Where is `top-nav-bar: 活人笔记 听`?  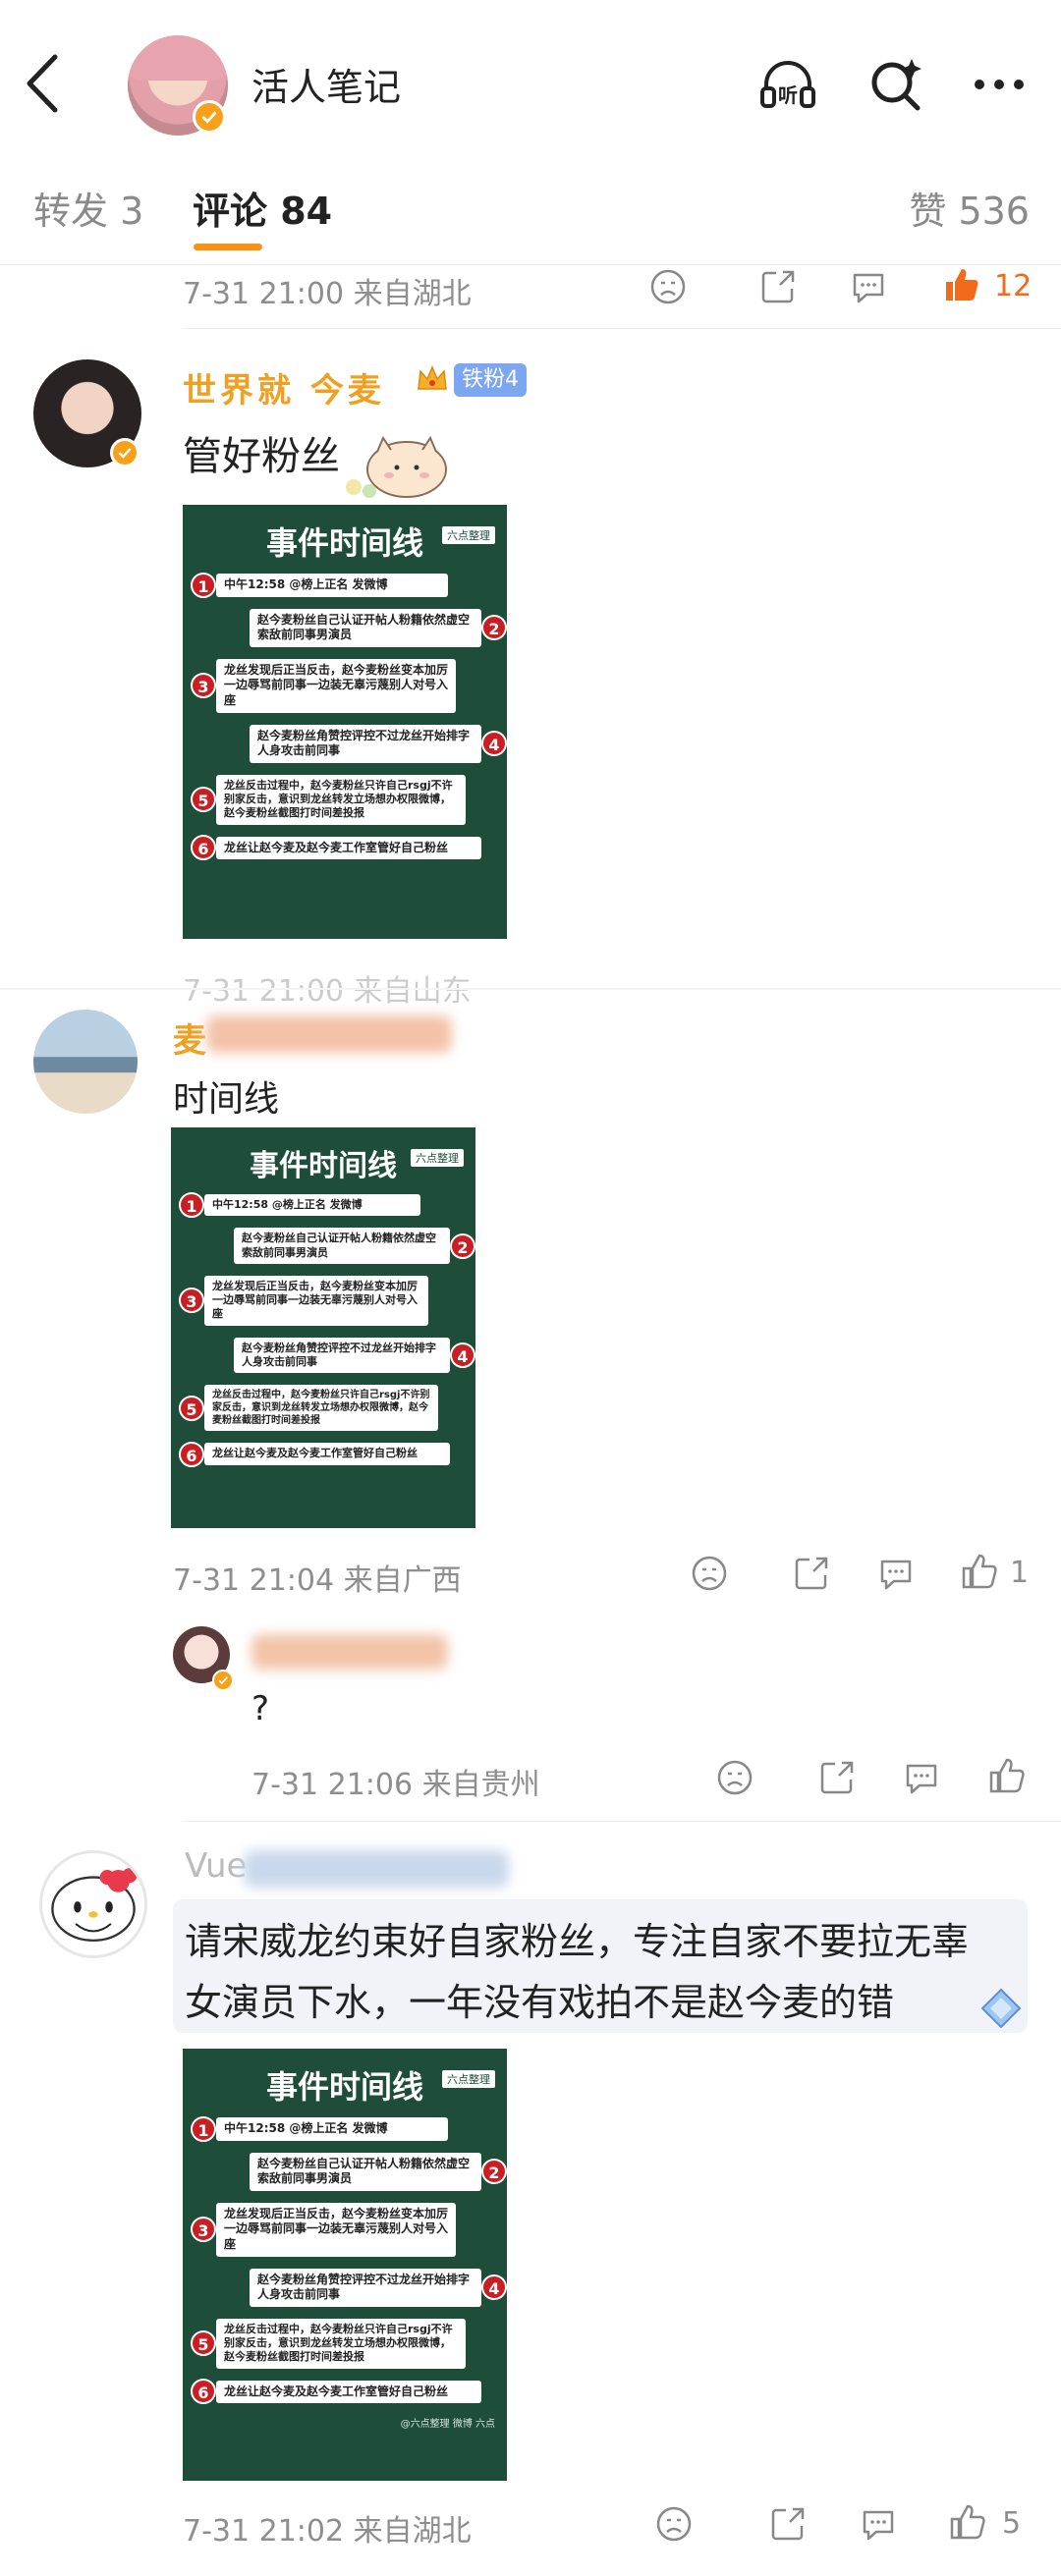 top-nav-bar: 活人笔记 听 is located at coordinates (530, 69).